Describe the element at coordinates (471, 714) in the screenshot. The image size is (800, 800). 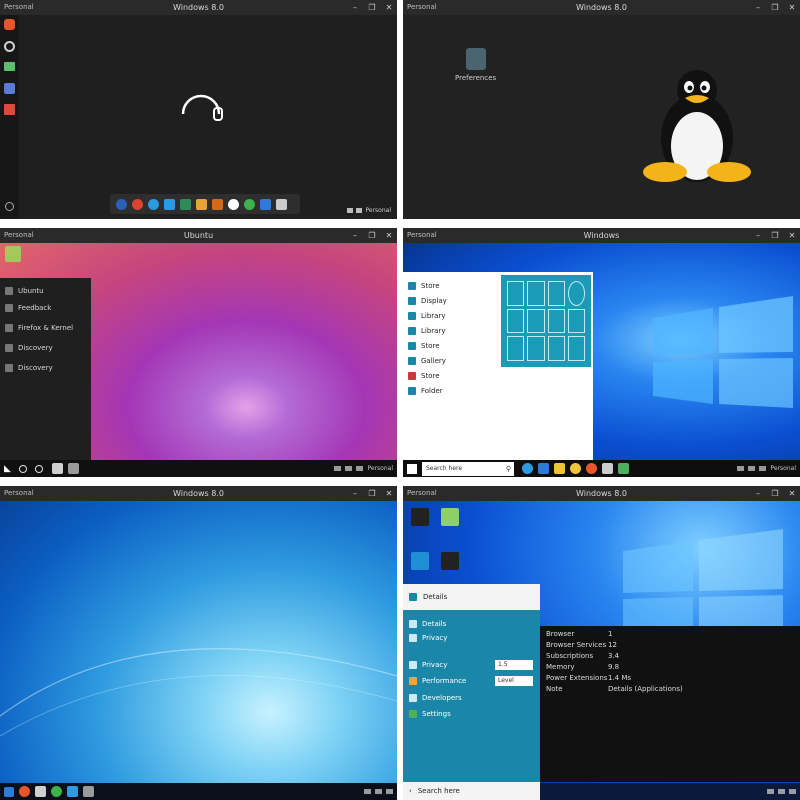
I see `start-item: Settings` at that location.